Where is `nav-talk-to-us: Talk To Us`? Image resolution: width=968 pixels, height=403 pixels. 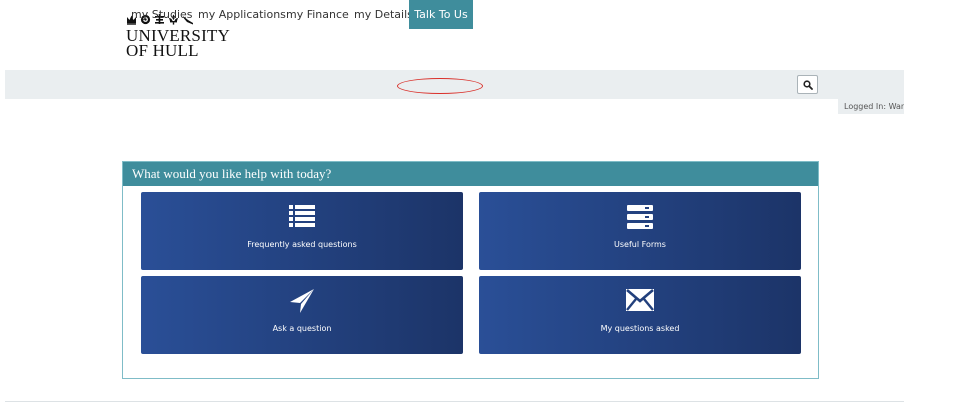 nav-talk-to-us: Talk To Us is located at coordinates (441, 14).